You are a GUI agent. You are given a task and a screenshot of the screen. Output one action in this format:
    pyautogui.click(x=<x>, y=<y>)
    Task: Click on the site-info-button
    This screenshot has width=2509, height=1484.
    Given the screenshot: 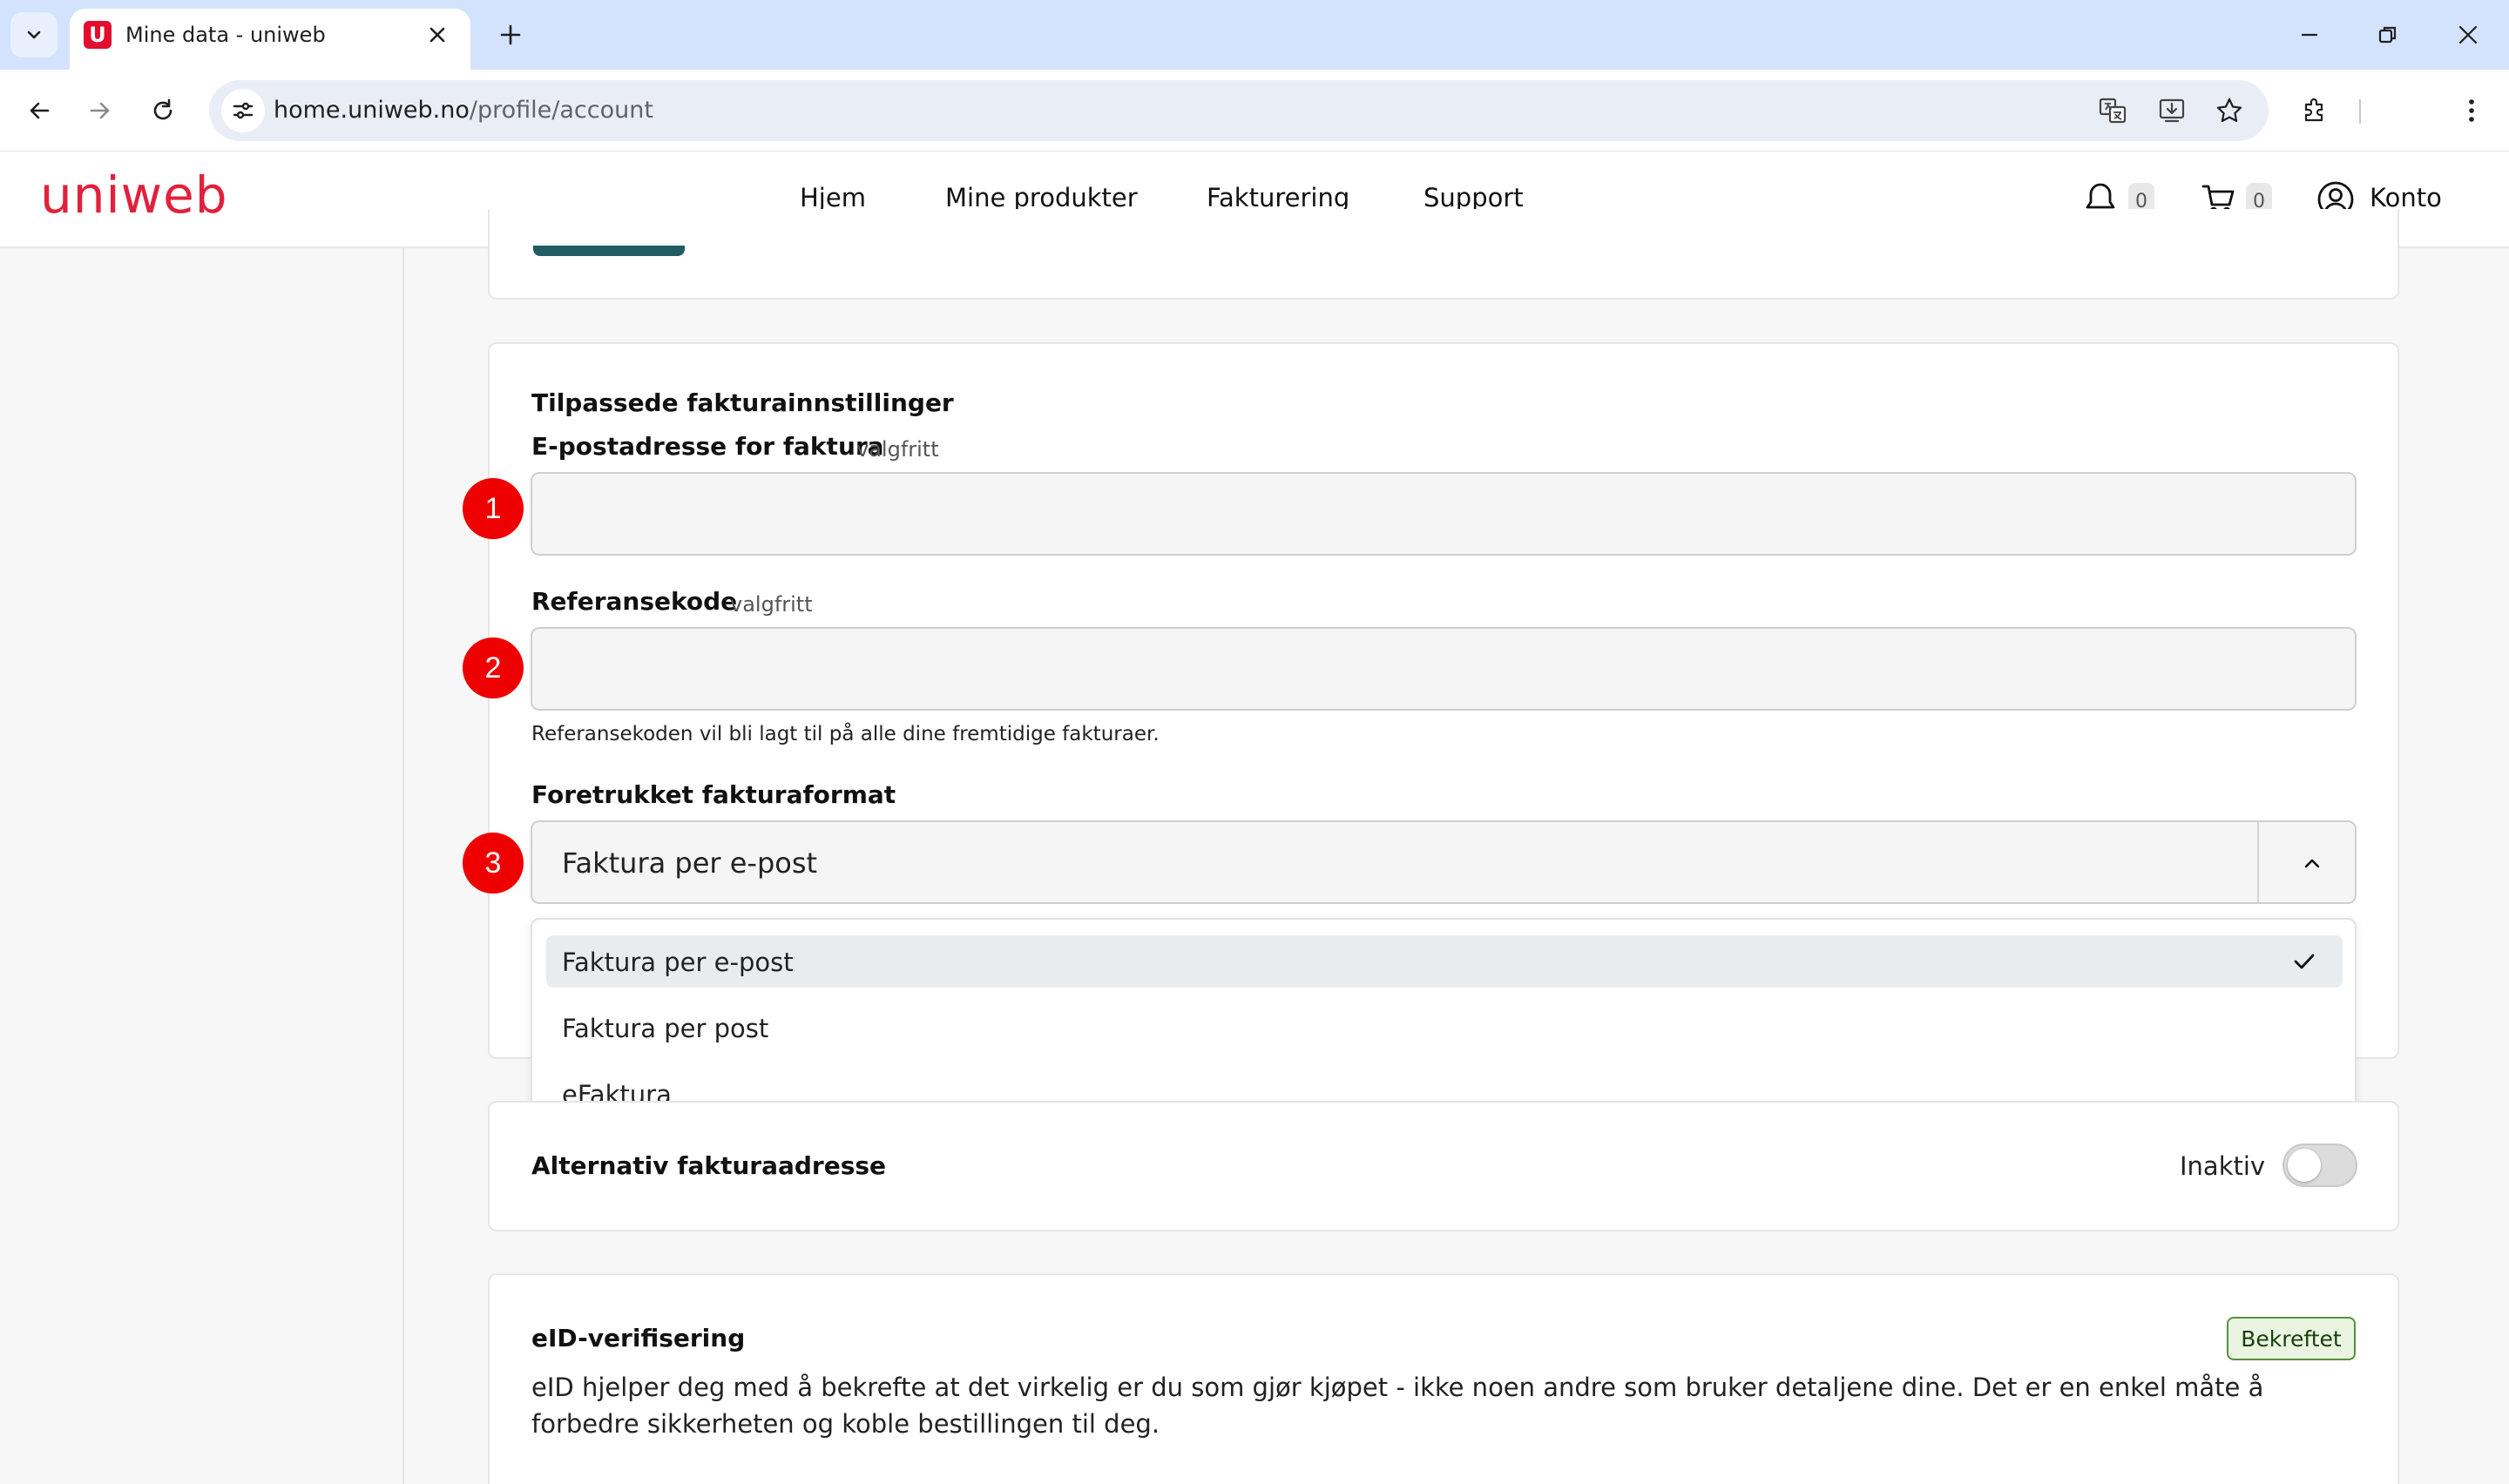 What is the action you would take?
    pyautogui.click(x=243, y=110)
    